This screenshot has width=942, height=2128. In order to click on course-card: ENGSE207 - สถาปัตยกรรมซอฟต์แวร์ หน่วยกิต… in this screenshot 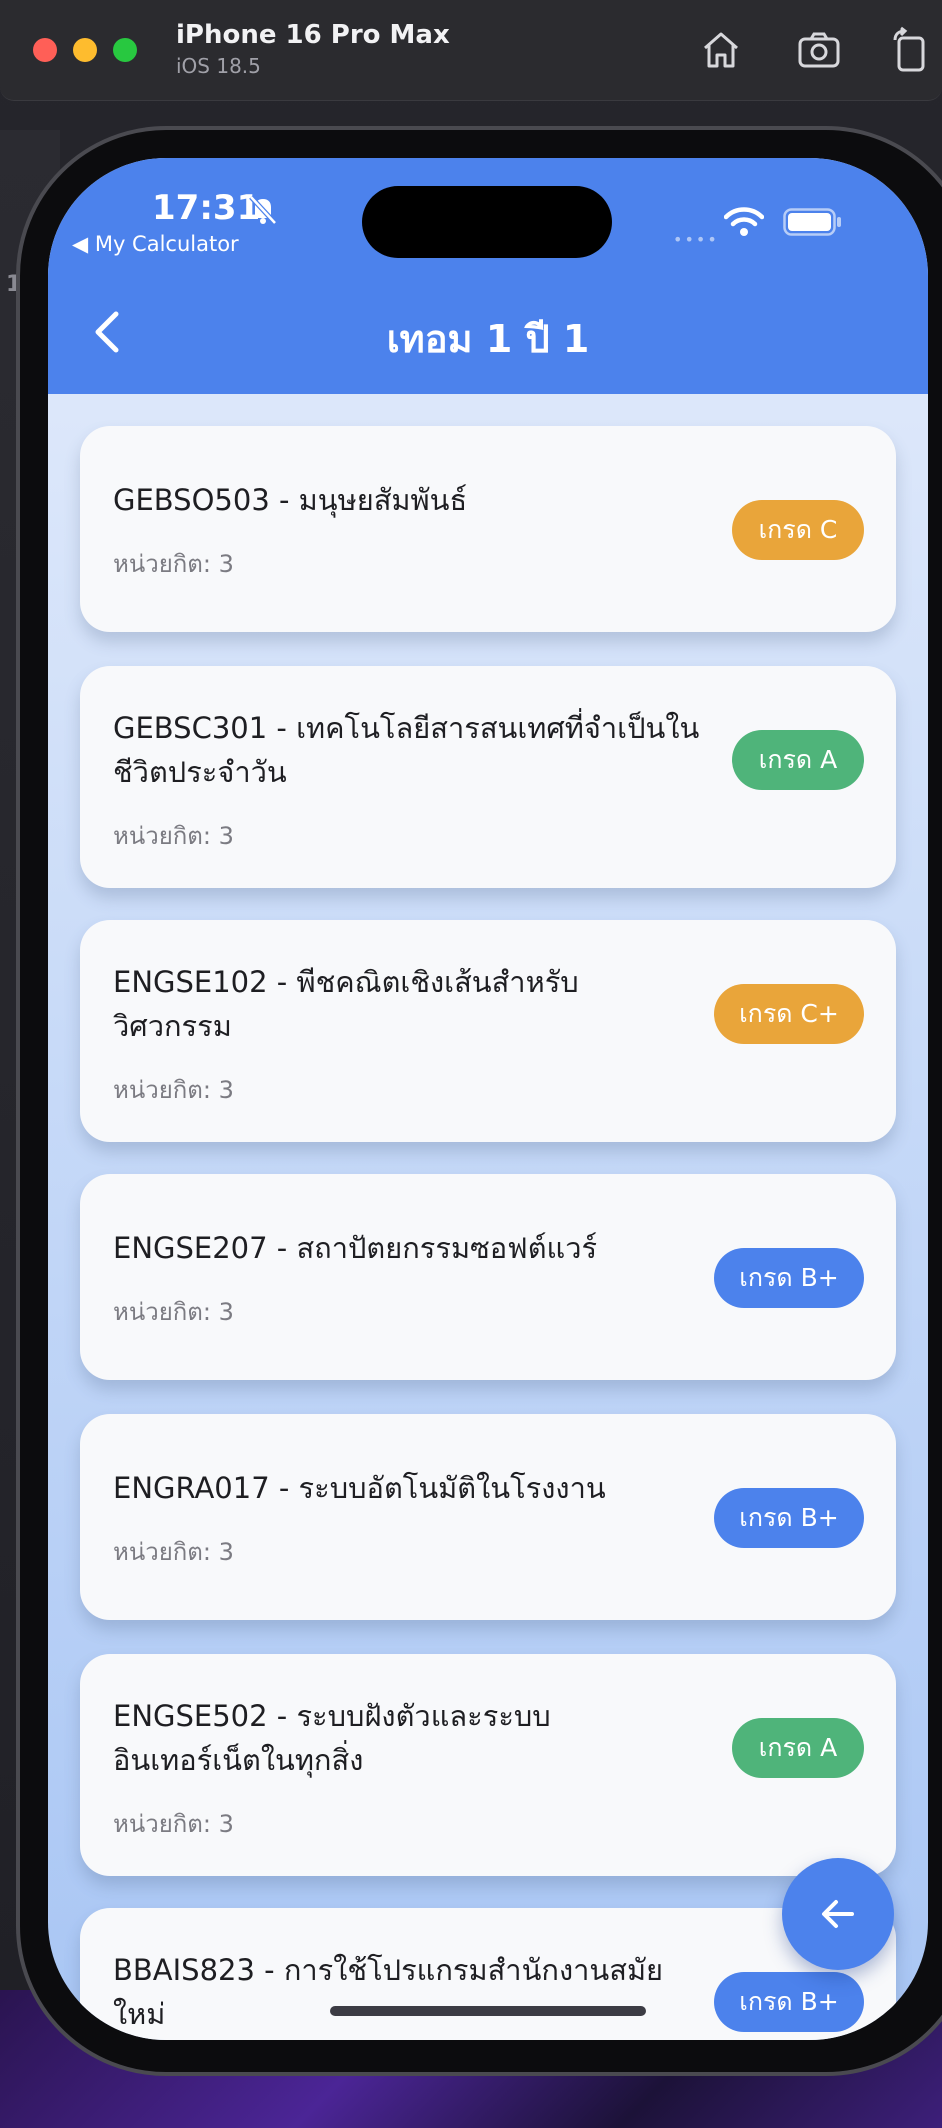, I will do `click(488, 1277)`.